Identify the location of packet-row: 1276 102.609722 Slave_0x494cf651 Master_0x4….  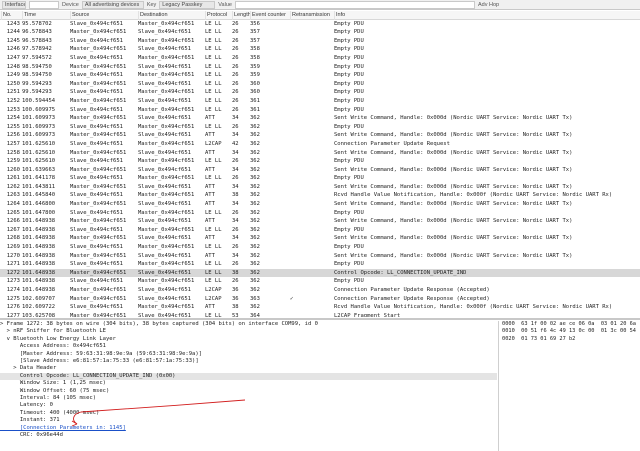
(320, 307).